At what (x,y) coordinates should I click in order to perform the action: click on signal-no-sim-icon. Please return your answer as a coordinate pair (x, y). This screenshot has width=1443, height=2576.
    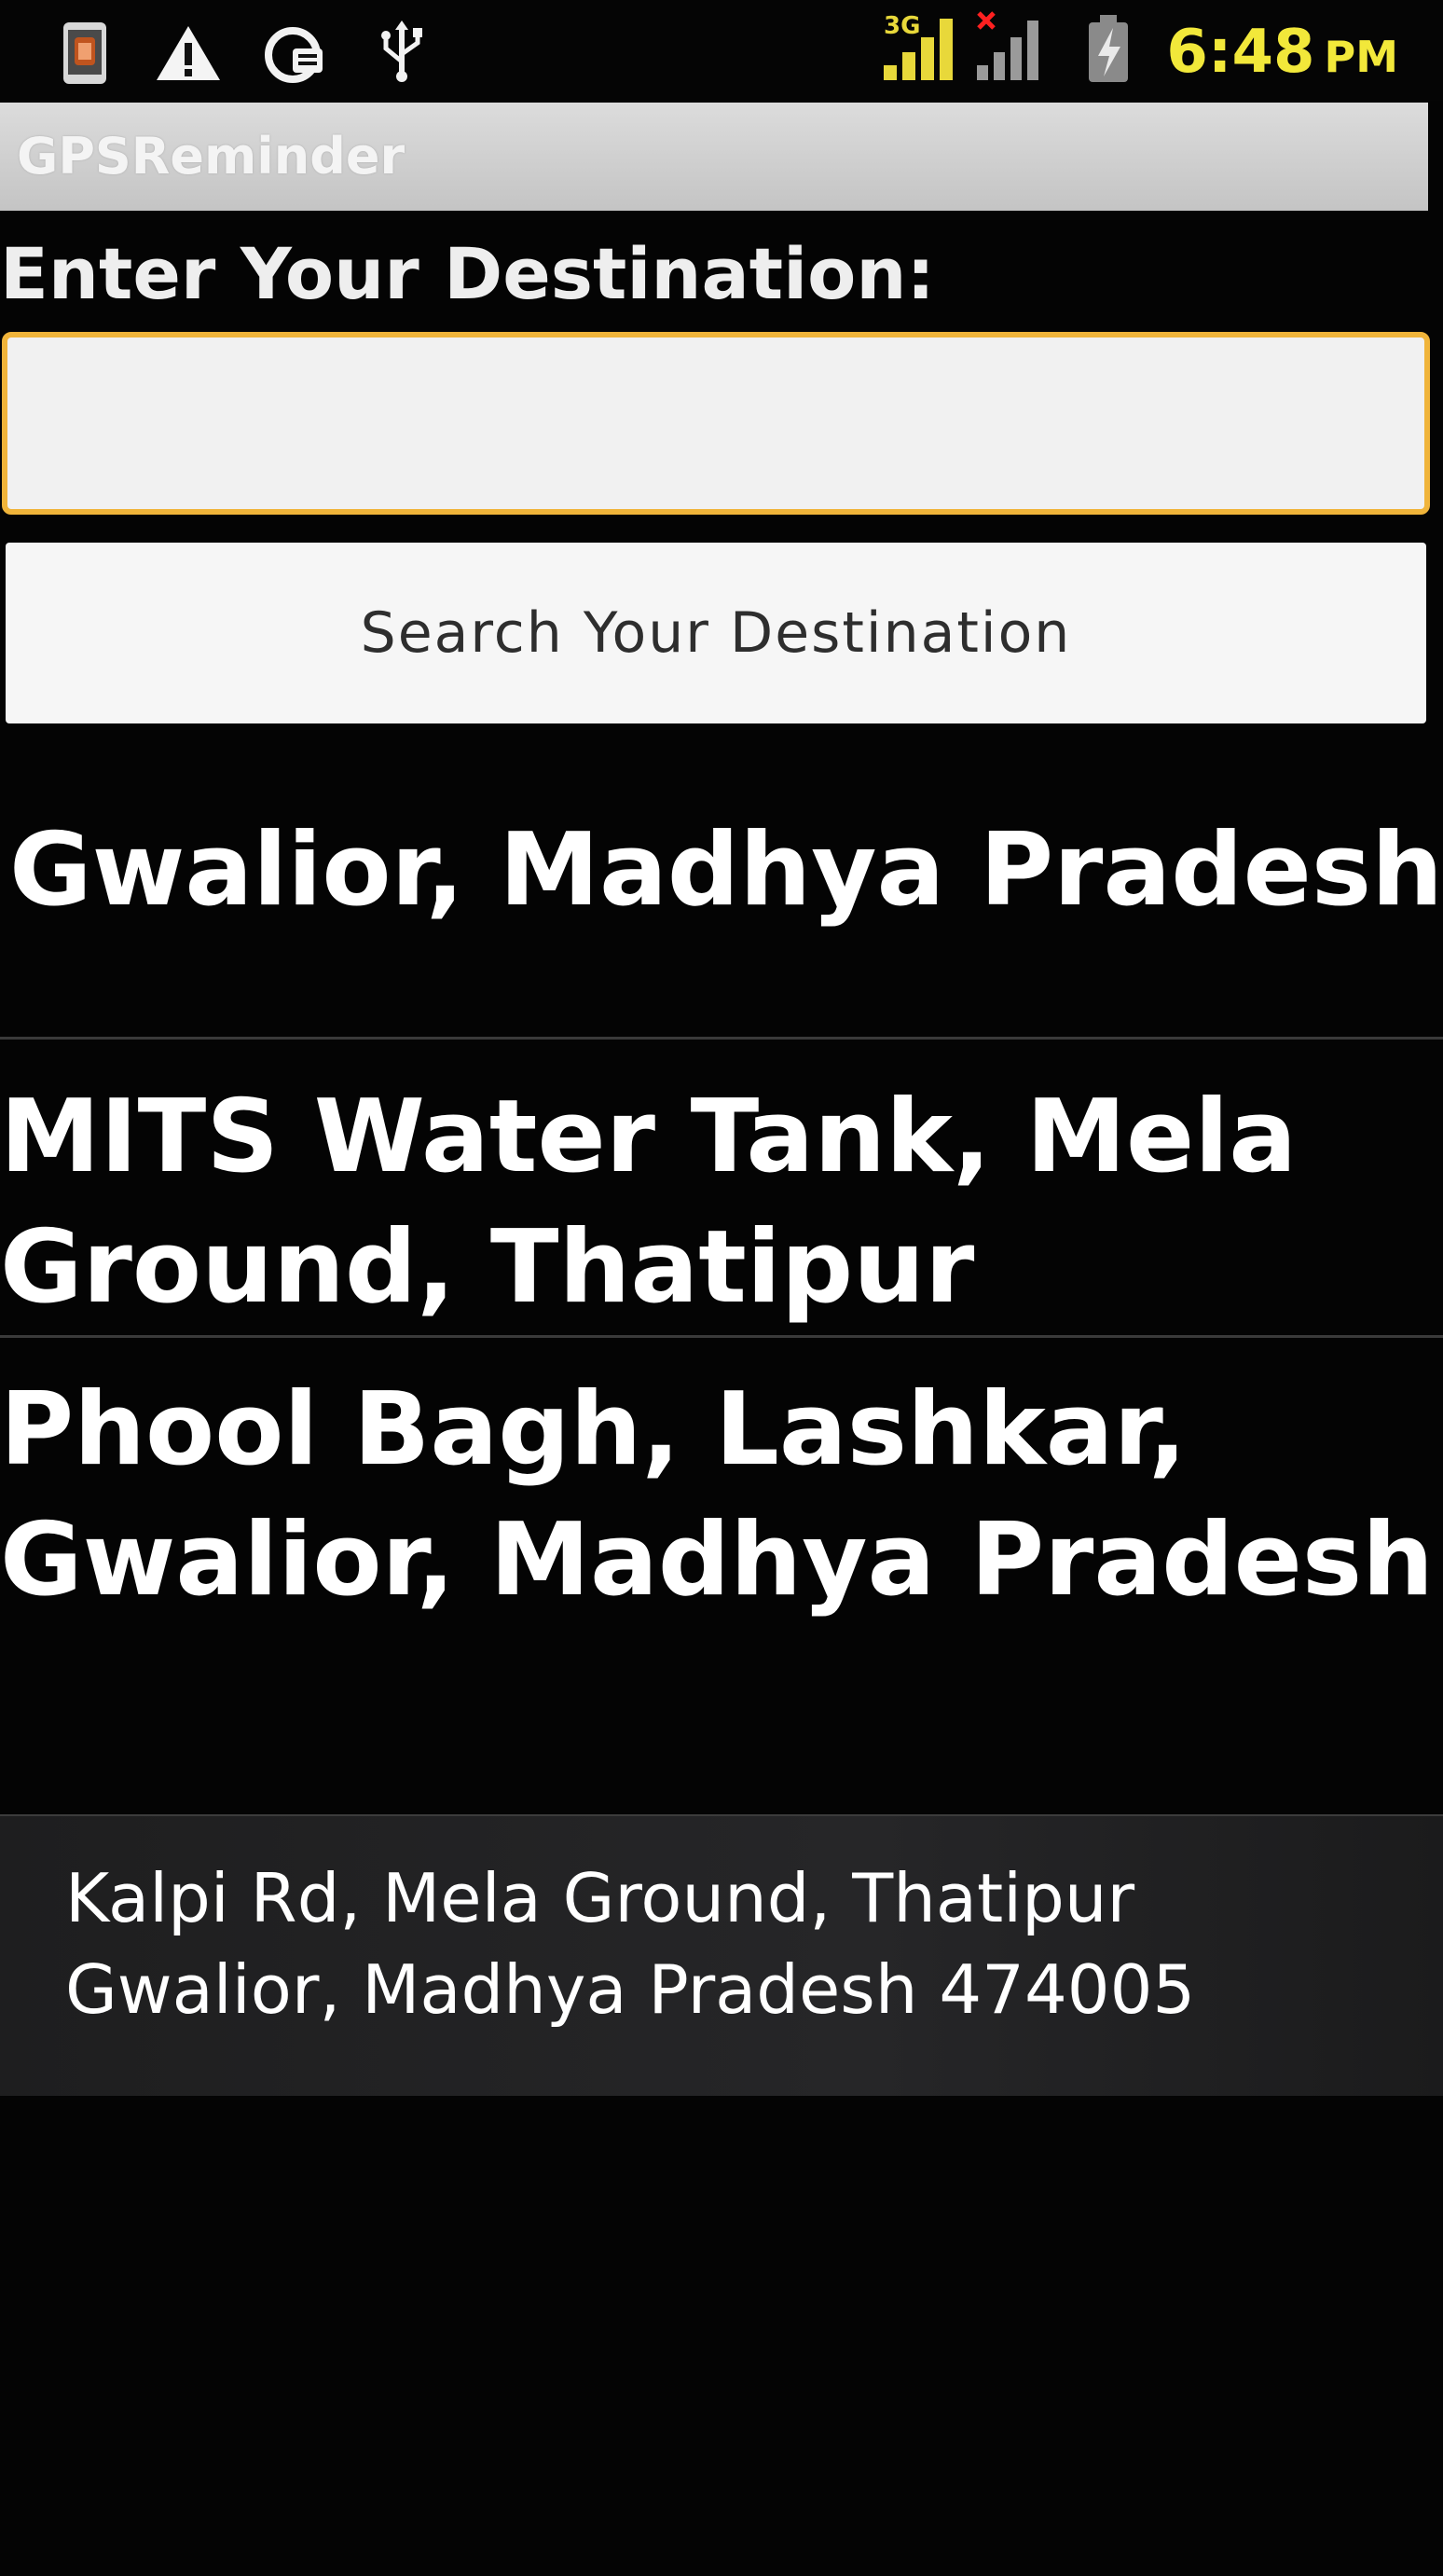
    Looking at the image, I should click on (1015, 48).